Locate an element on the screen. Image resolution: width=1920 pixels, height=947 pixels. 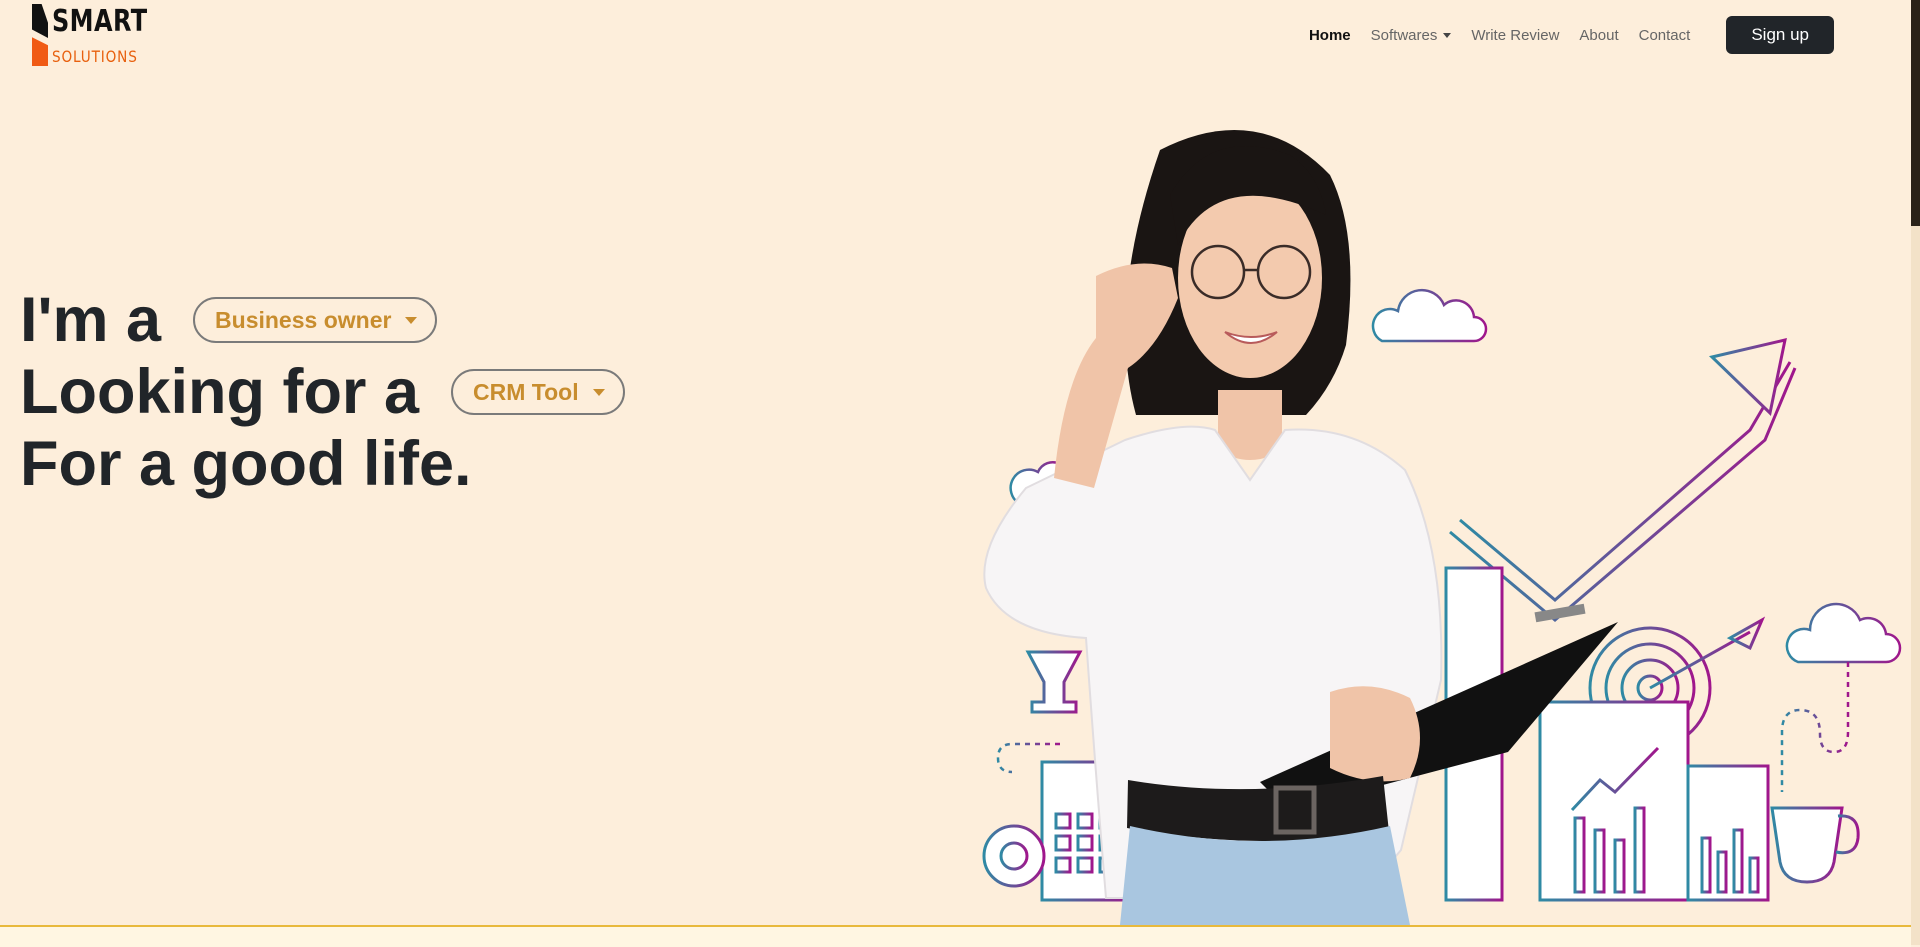
trophy-icon is located at coordinates (1054, 682).